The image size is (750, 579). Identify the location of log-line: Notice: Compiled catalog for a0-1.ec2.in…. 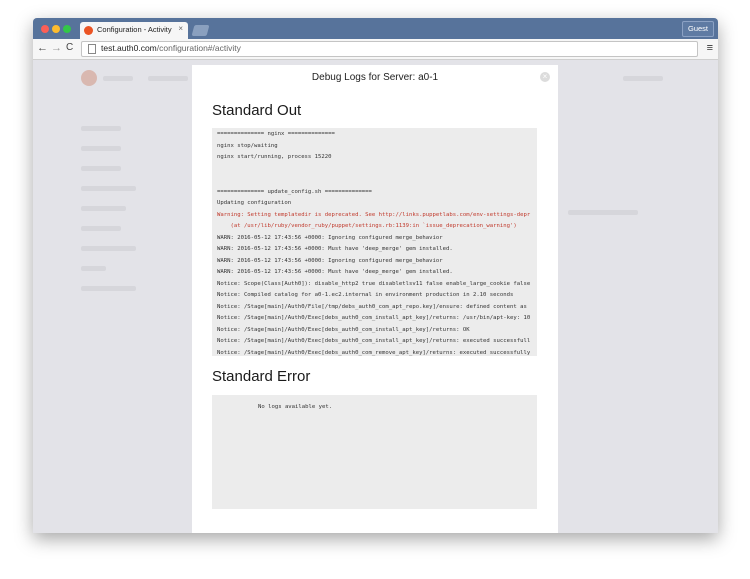
(365, 295).